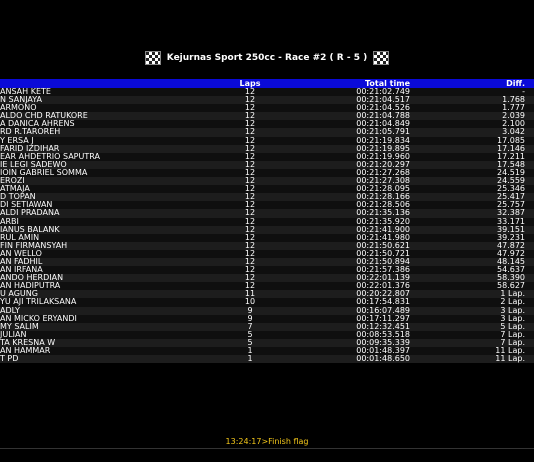  Describe the element at coordinates (19, 326) in the screenshot. I see `rider-name: MY SALIM` at that location.